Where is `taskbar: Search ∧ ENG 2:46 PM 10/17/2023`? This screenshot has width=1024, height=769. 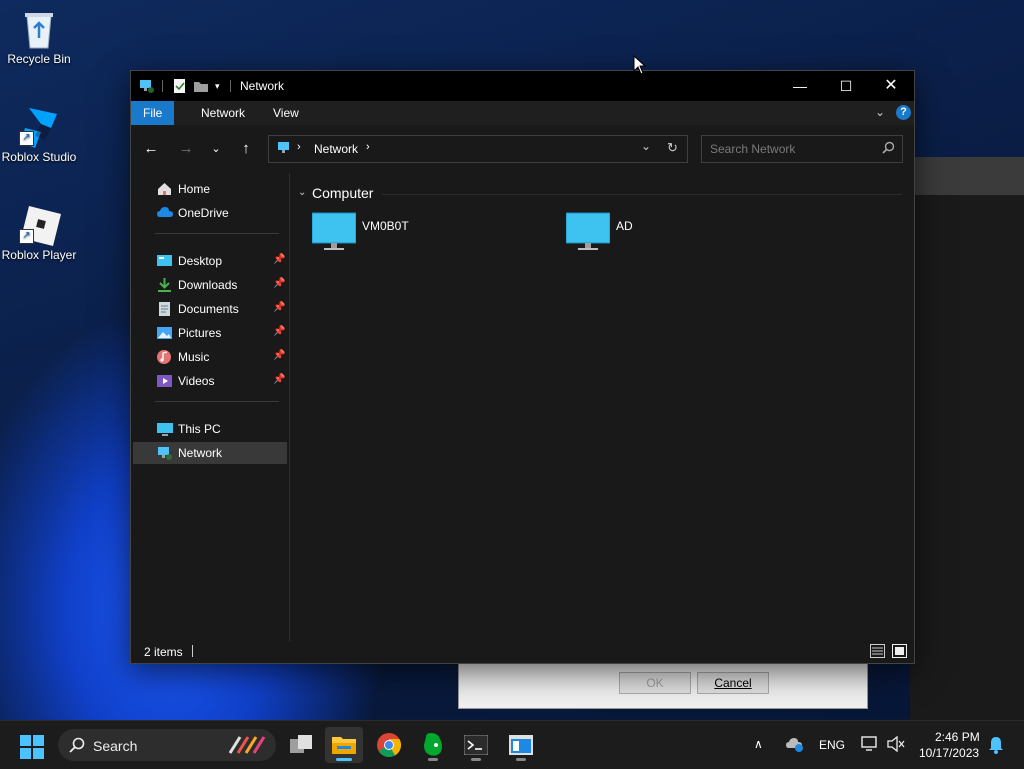
taskbar: Search ∧ ENG 2:46 PM 10/17/2023 is located at coordinates (512, 744).